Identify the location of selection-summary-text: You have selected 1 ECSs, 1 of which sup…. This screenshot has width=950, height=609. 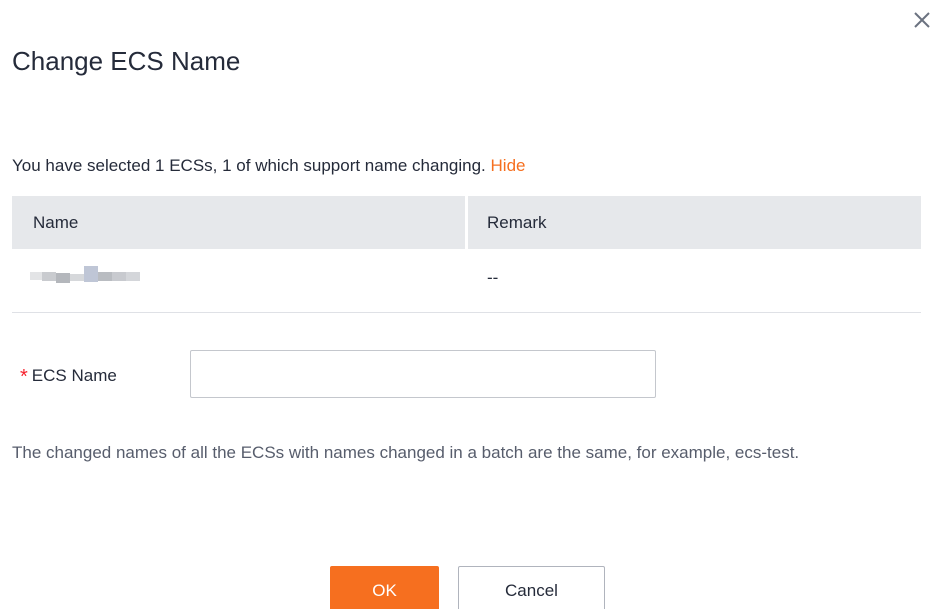
(249, 165).